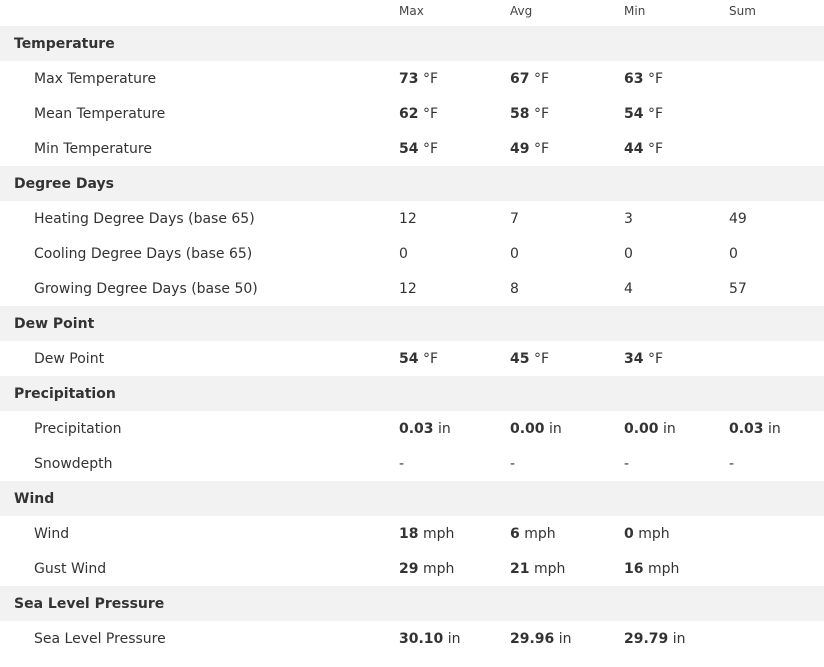  I want to click on cell-value: 4, so click(628, 289).